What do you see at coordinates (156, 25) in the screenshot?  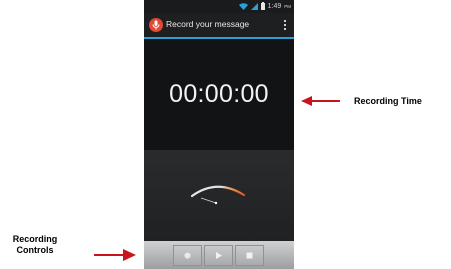 I see `microphone-icon` at bounding box center [156, 25].